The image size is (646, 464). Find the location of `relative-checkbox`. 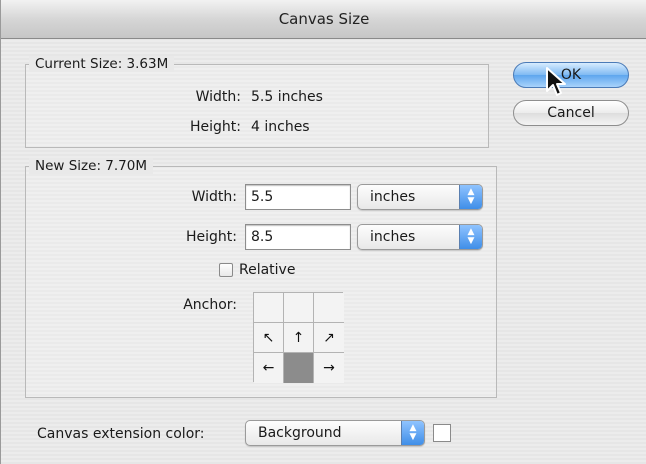

relative-checkbox is located at coordinates (226, 270).